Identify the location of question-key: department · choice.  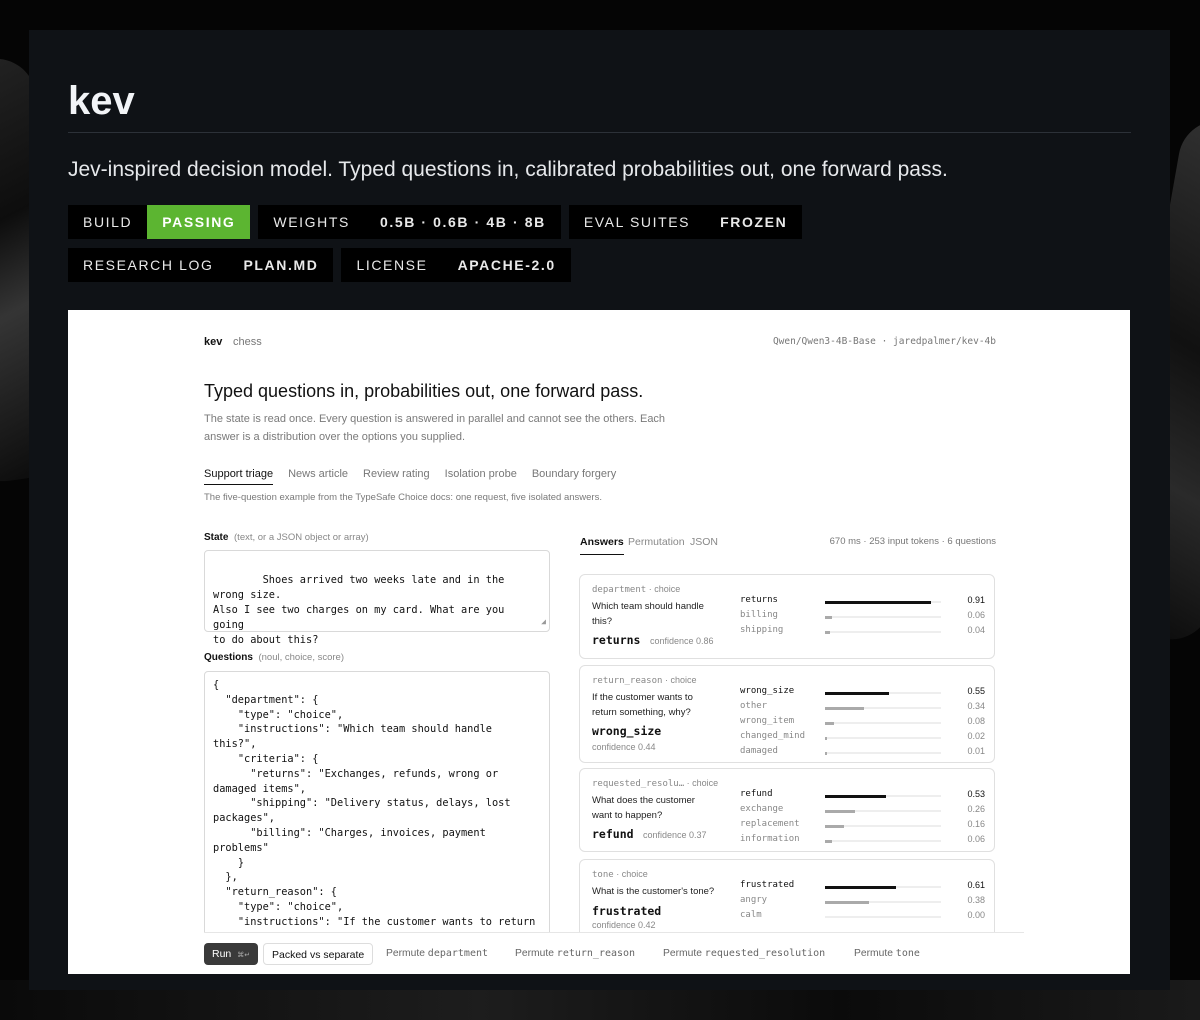
(636, 589).